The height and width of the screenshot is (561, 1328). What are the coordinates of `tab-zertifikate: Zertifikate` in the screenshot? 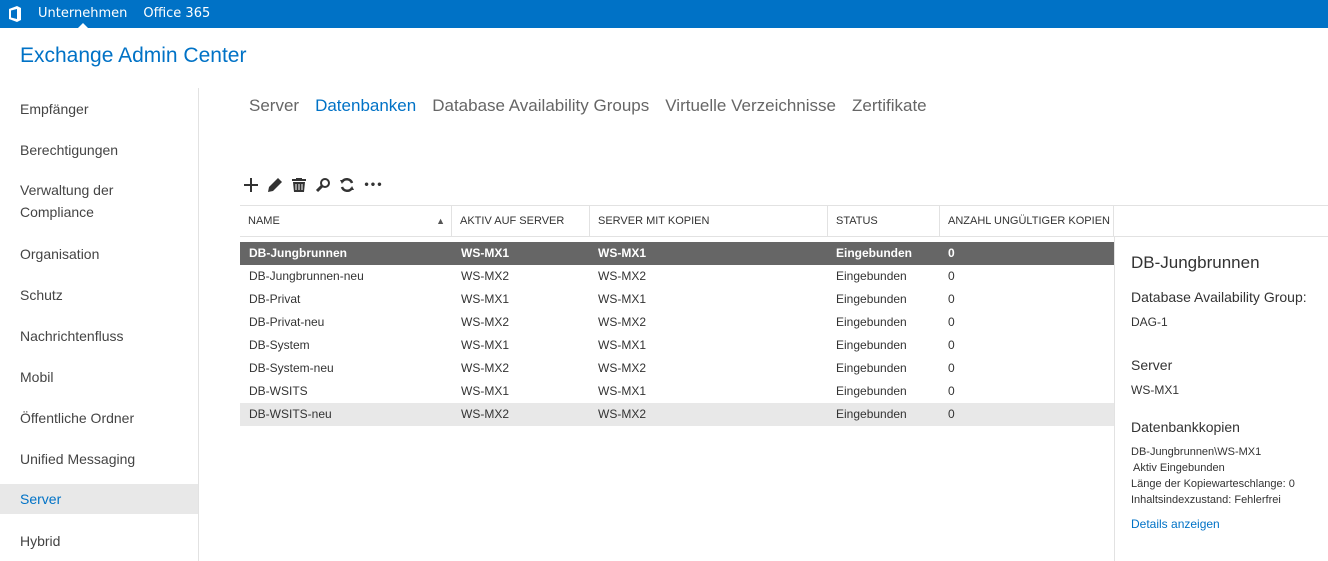 It's located at (889, 106).